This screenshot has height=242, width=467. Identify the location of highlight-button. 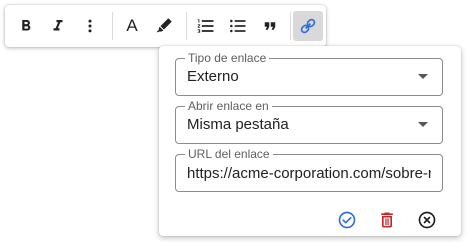
(164, 26).